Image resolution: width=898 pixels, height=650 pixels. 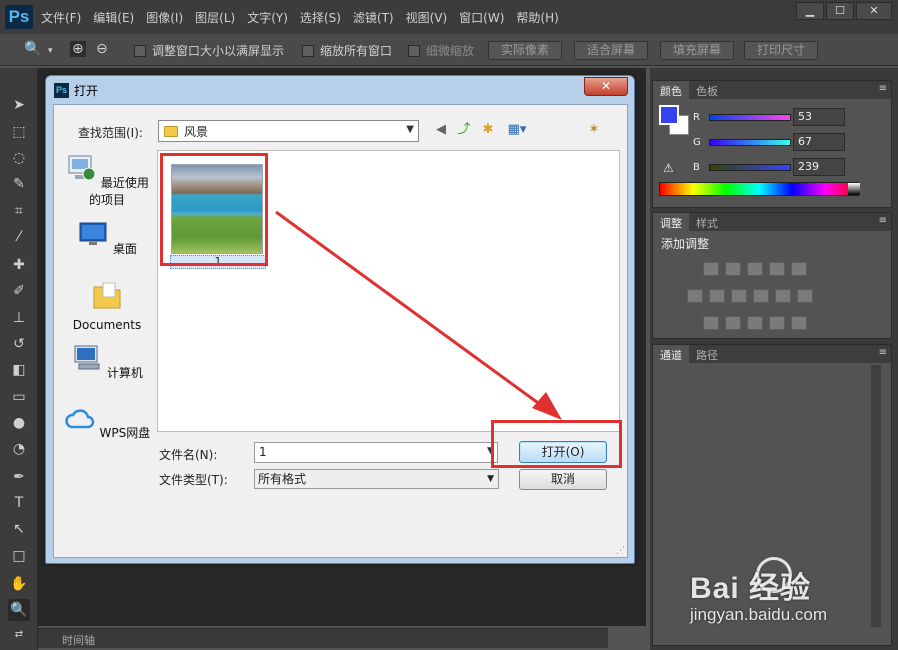 What do you see at coordinates (107, 180) in the screenshot?
I see `place-recent: 最近使用的项目` at bounding box center [107, 180].